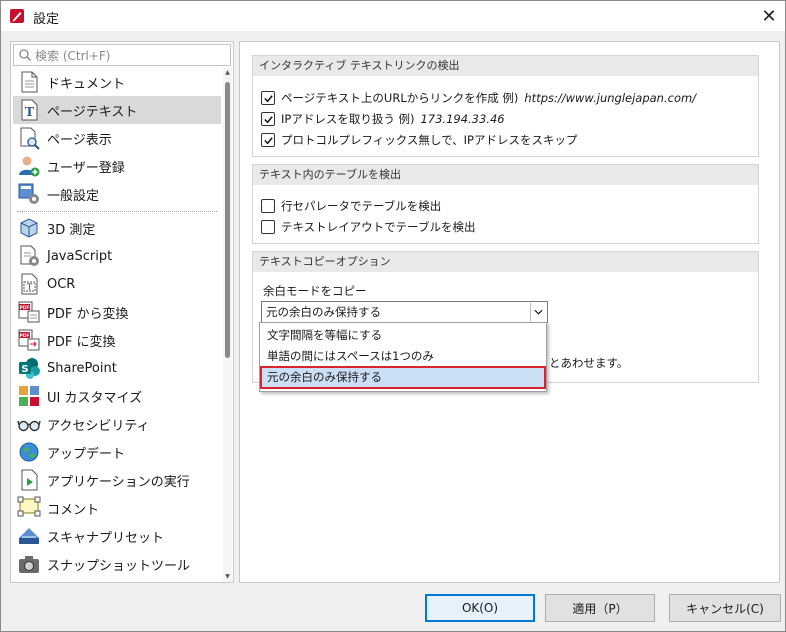 The width and height of the screenshot is (786, 632). What do you see at coordinates (480, 608) in the screenshot?
I see `ok-button: OK(O)` at bounding box center [480, 608].